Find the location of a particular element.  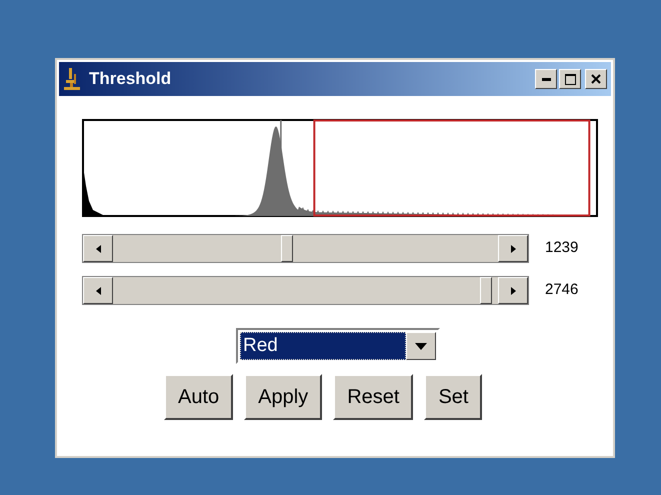

maximize-icon is located at coordinates (570, 79).